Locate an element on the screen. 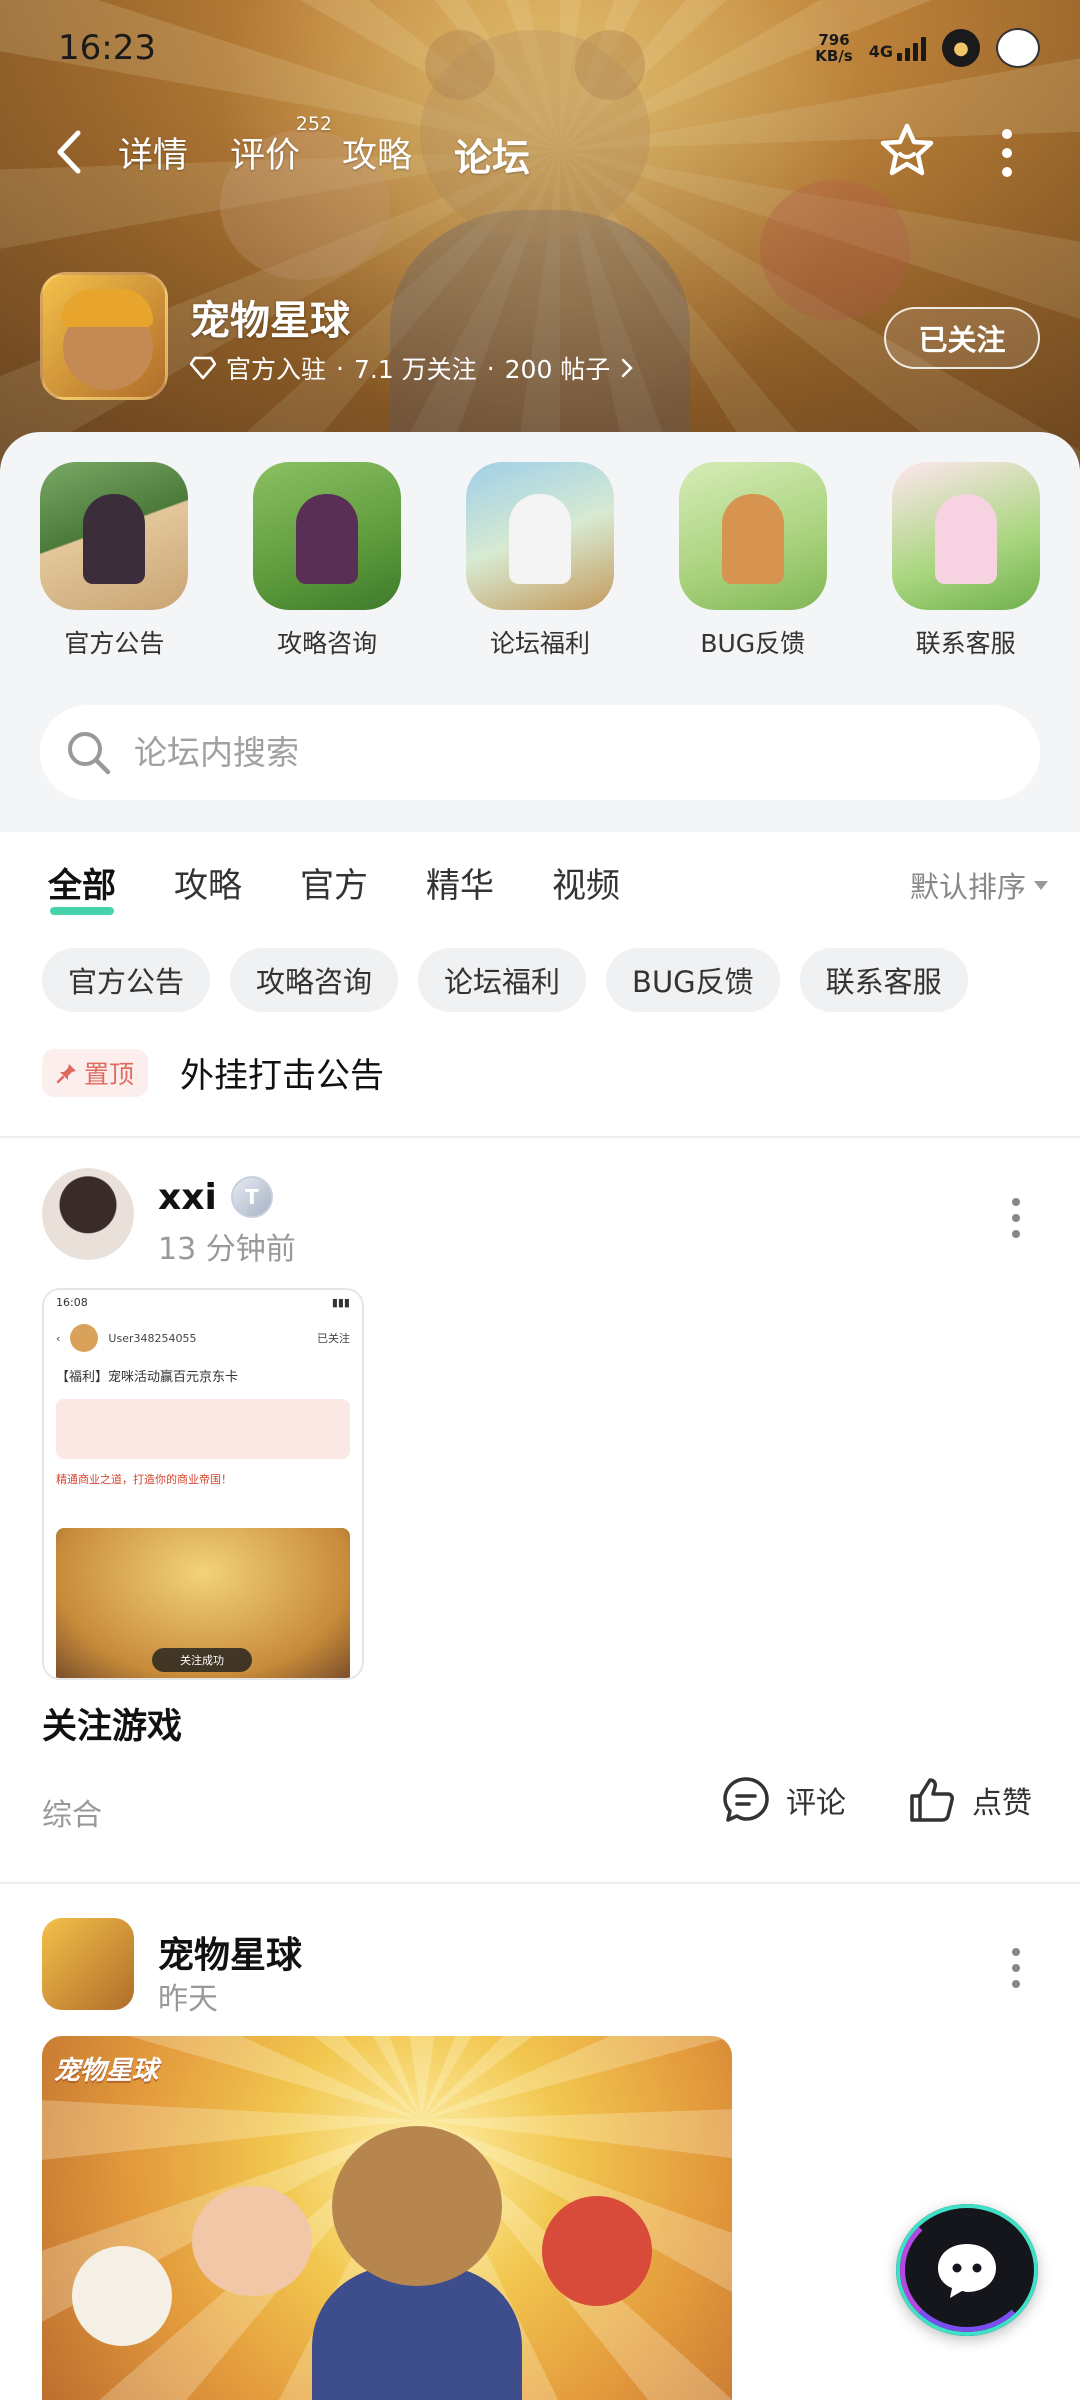 The width and height of the screenshot is (1080, 2400). board-chips: 官方公告 攻略咨询 论坛福利 BUG反馈 联系客服 is located at coordinates (505, 980).